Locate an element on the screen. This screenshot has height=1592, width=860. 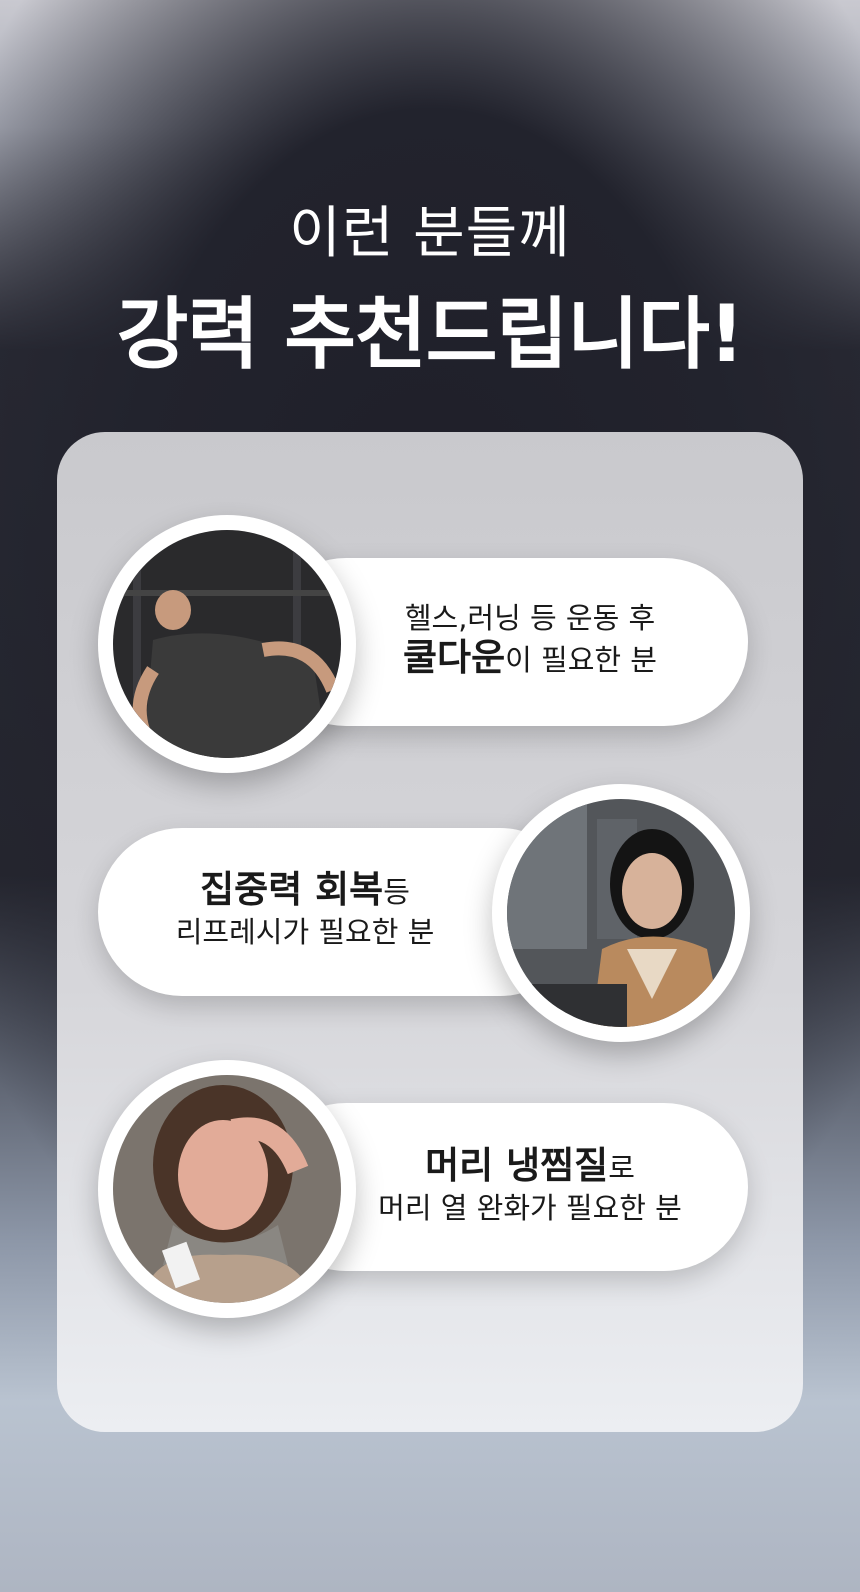
card-2-text: 집중력 회복등 리프레시가 필요한 분 is located at coordinates (305, 911).